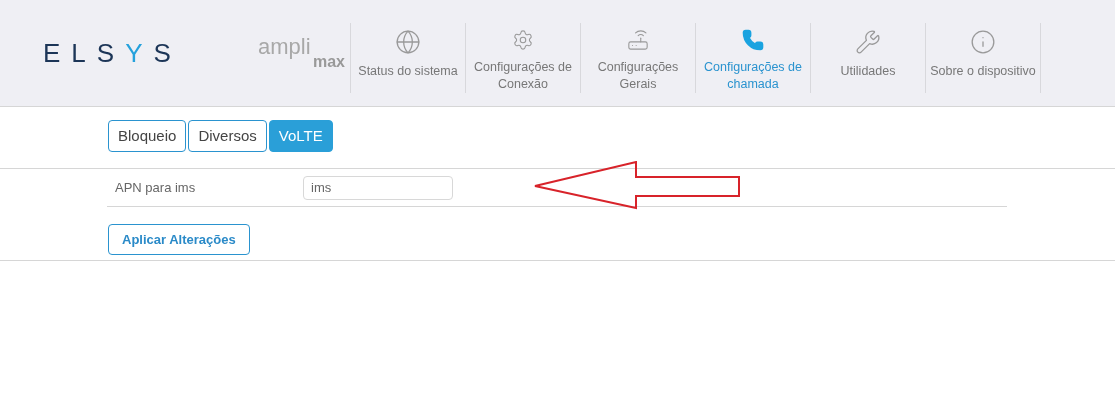 The image size is (1115, 411). Describe the element at coordinates (868, 58) in the screenshot. I see `nav-item: Utilidades` at that location.